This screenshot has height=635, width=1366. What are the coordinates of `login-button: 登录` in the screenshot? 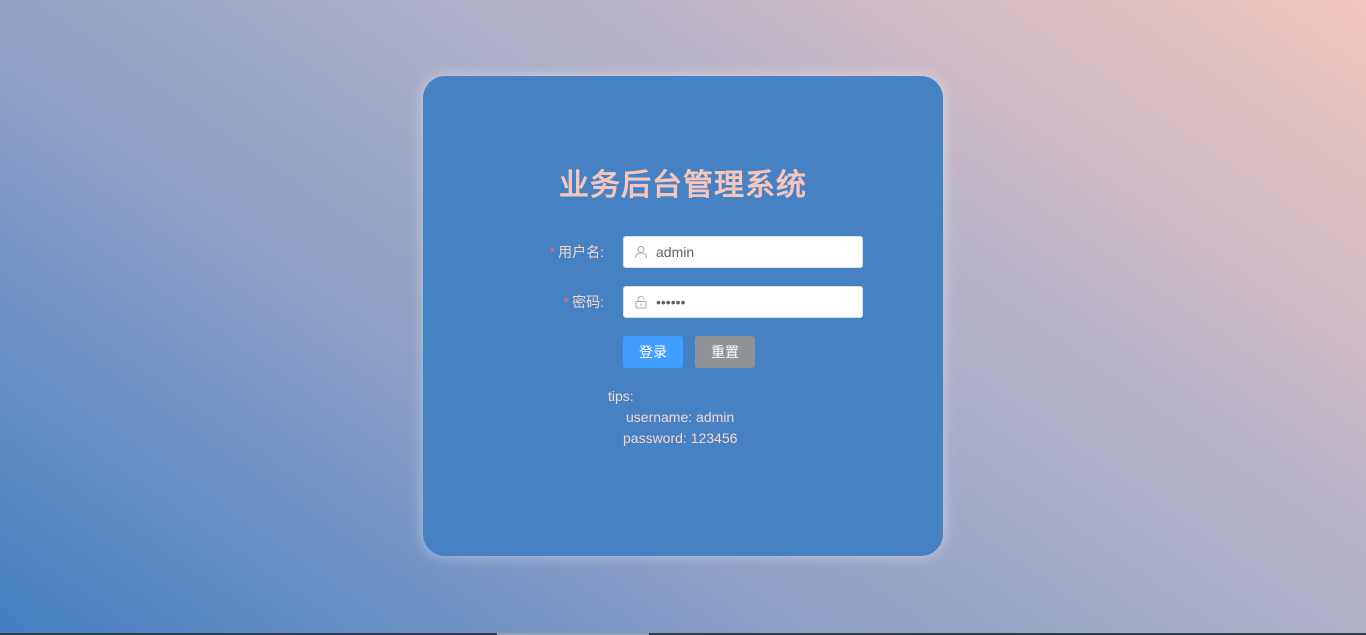 It's located at (653, 352).